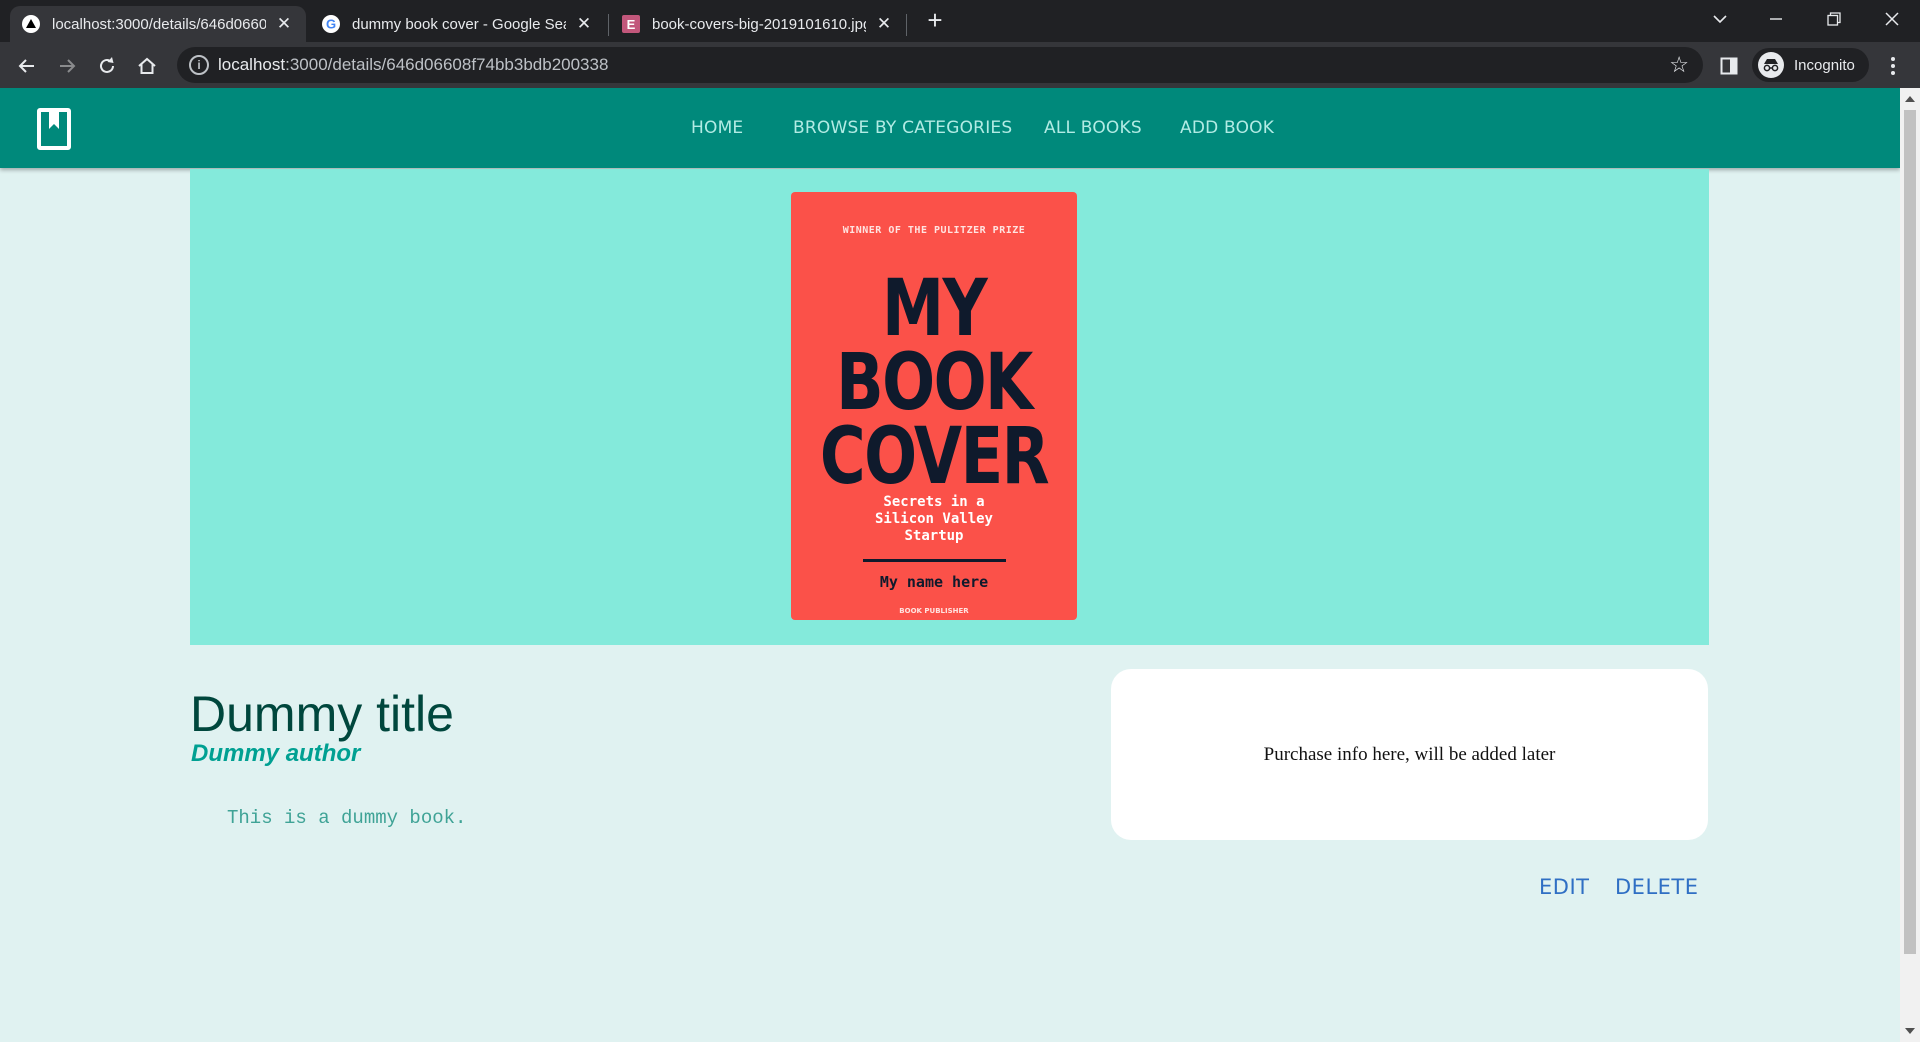 Image resolution: width=1920 pixels, height=1042 pixels. I want to click on restore-icon, so click(1834, 19).